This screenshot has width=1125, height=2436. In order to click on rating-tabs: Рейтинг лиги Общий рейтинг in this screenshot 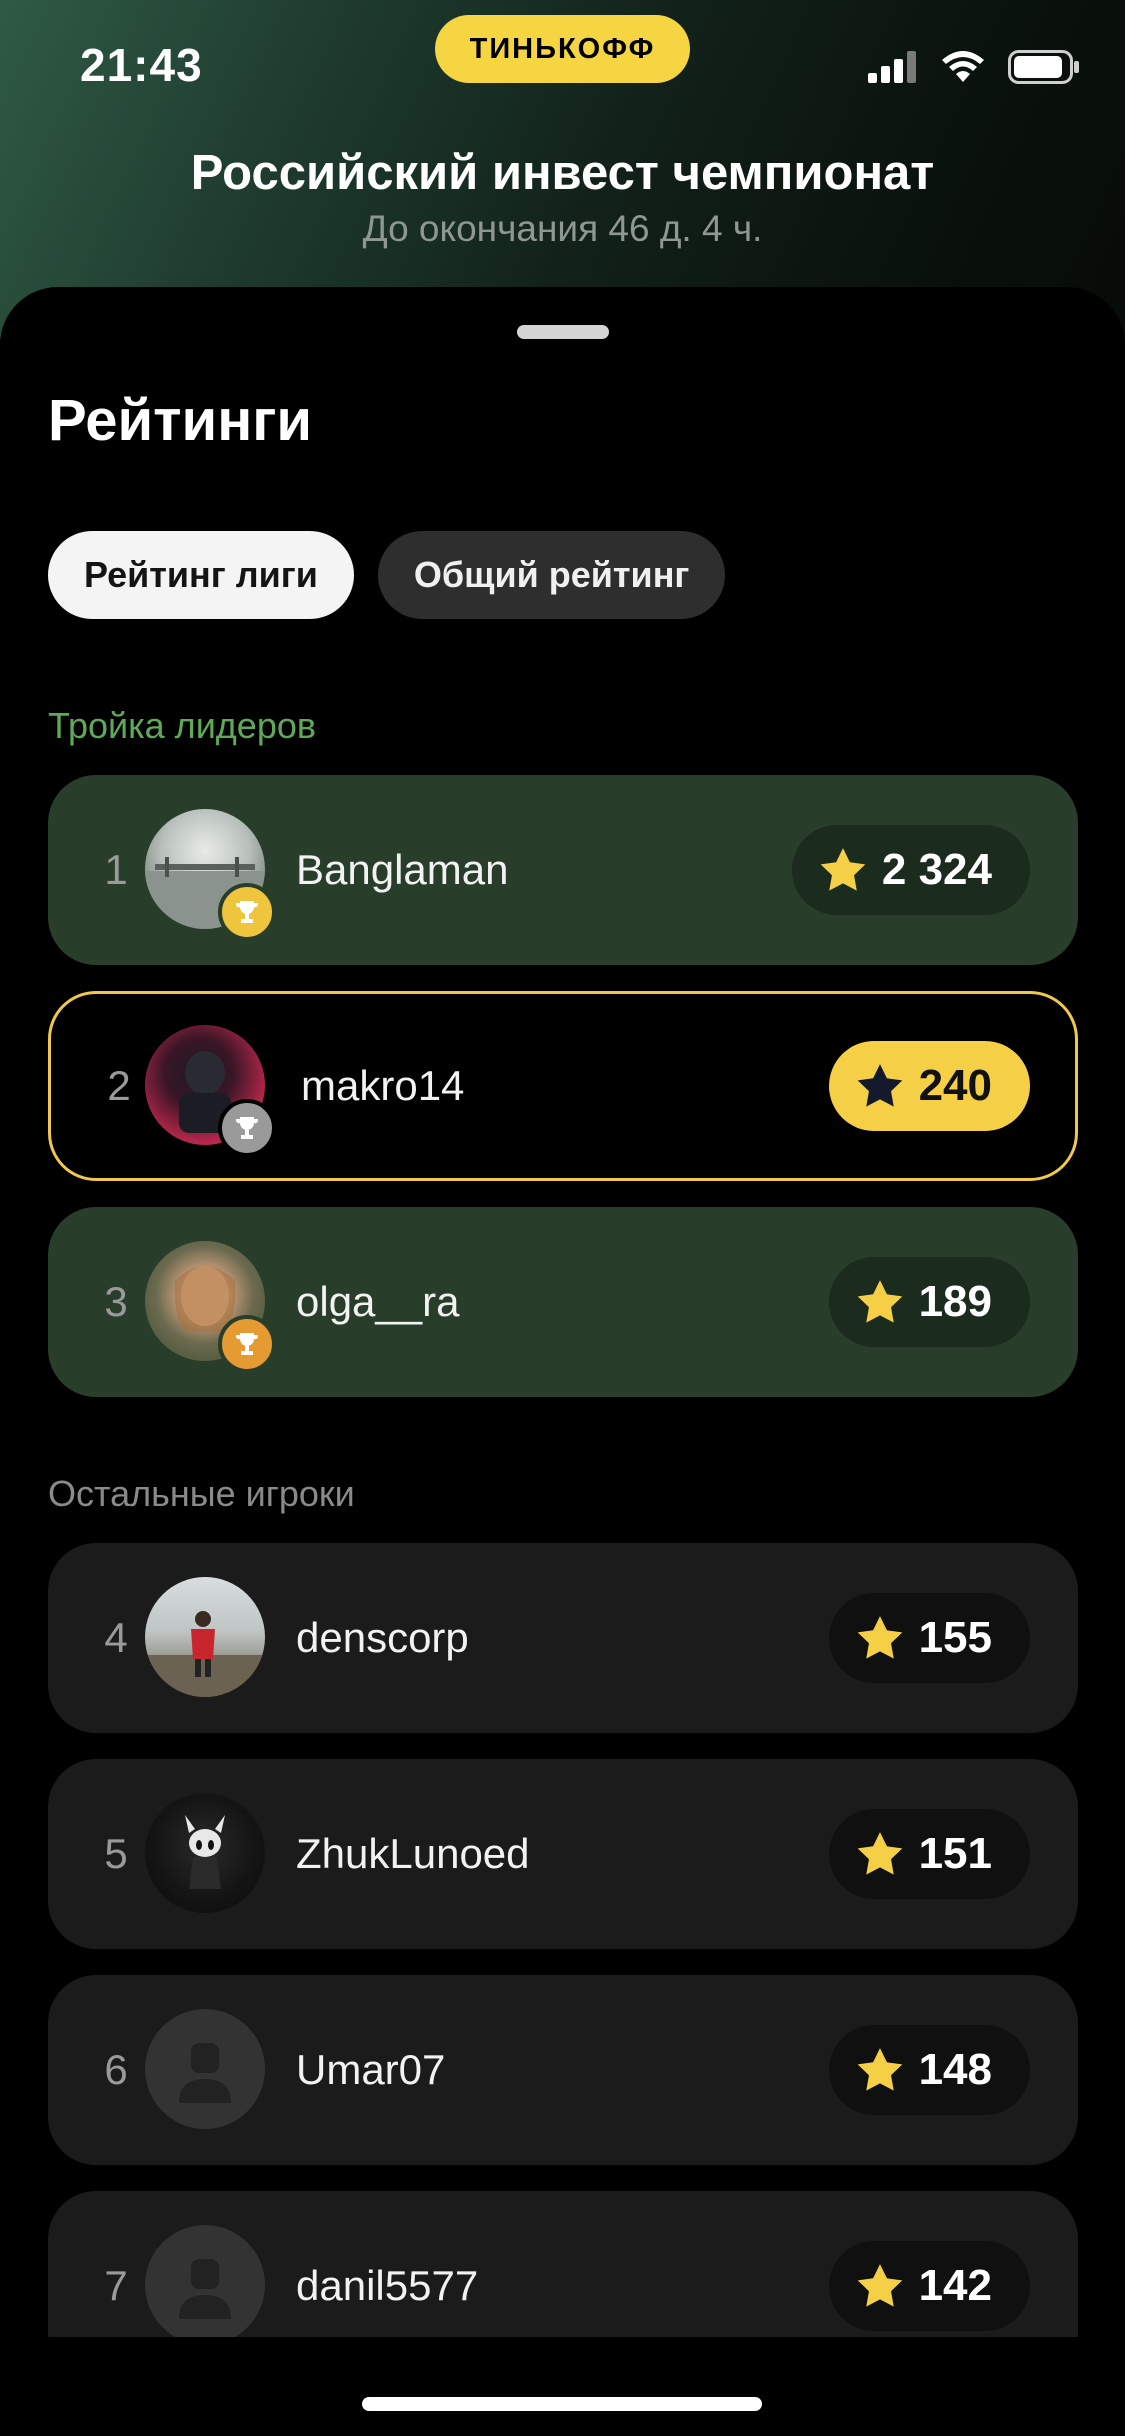, I will do `click(387, 575)`.